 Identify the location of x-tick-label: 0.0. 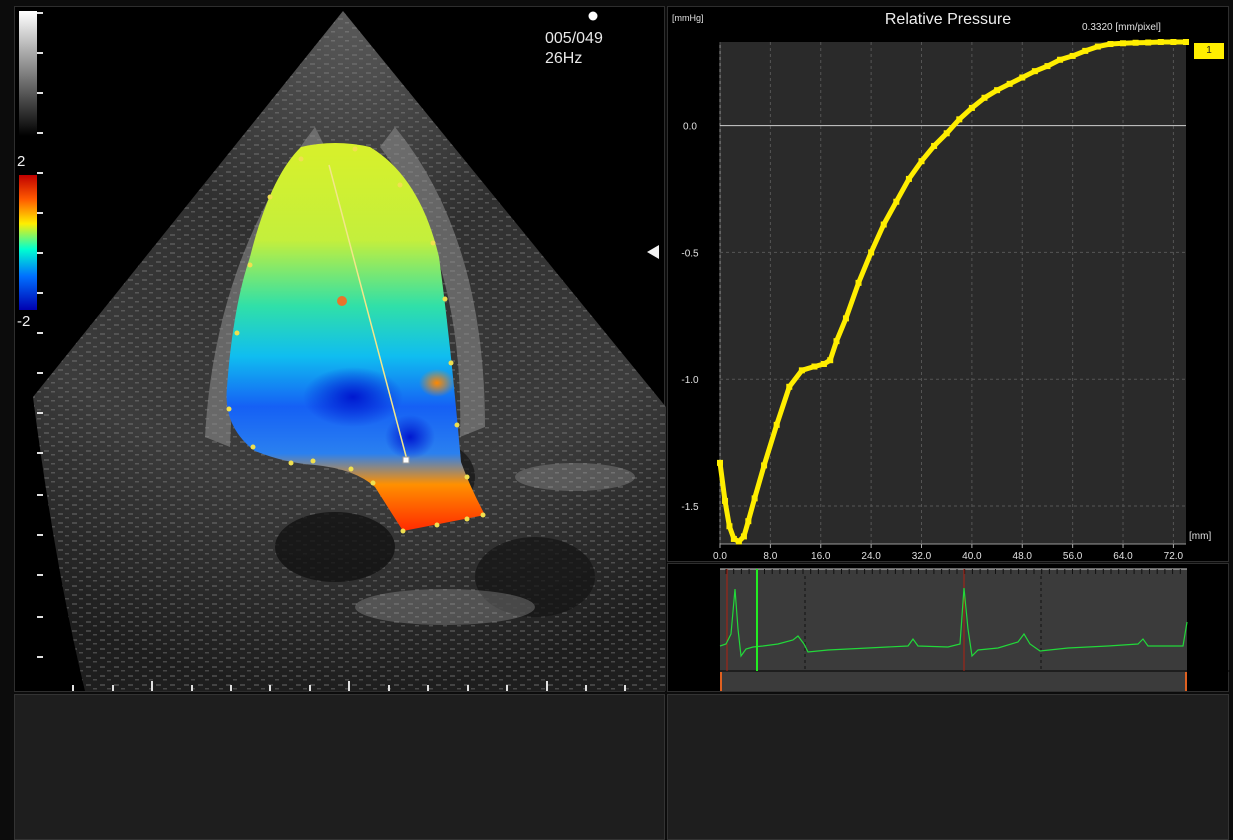
(720, 556).